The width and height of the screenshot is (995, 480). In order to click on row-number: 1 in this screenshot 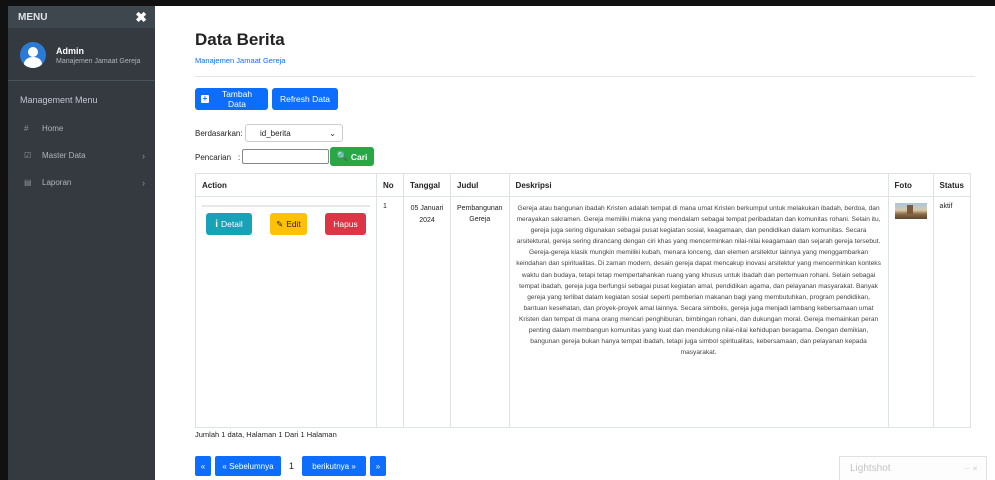, I will do `click(390, 312)`.